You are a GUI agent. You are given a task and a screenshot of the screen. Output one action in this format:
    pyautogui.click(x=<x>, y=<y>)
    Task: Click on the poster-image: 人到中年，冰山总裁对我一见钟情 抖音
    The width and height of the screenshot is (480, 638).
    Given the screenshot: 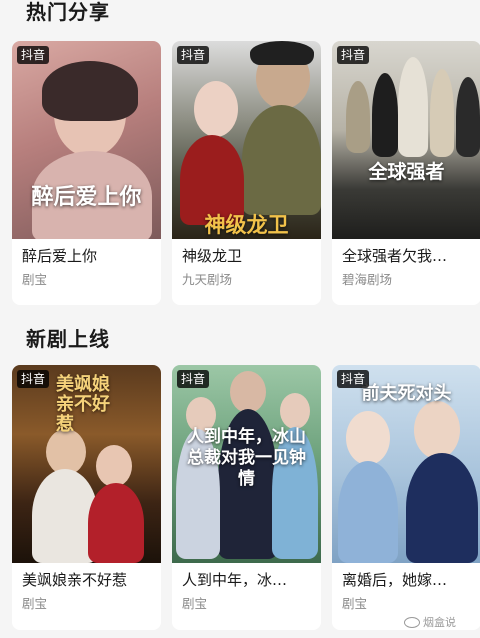 What is the action you would take?
    pyautogui.click(x=246, y=464)
    